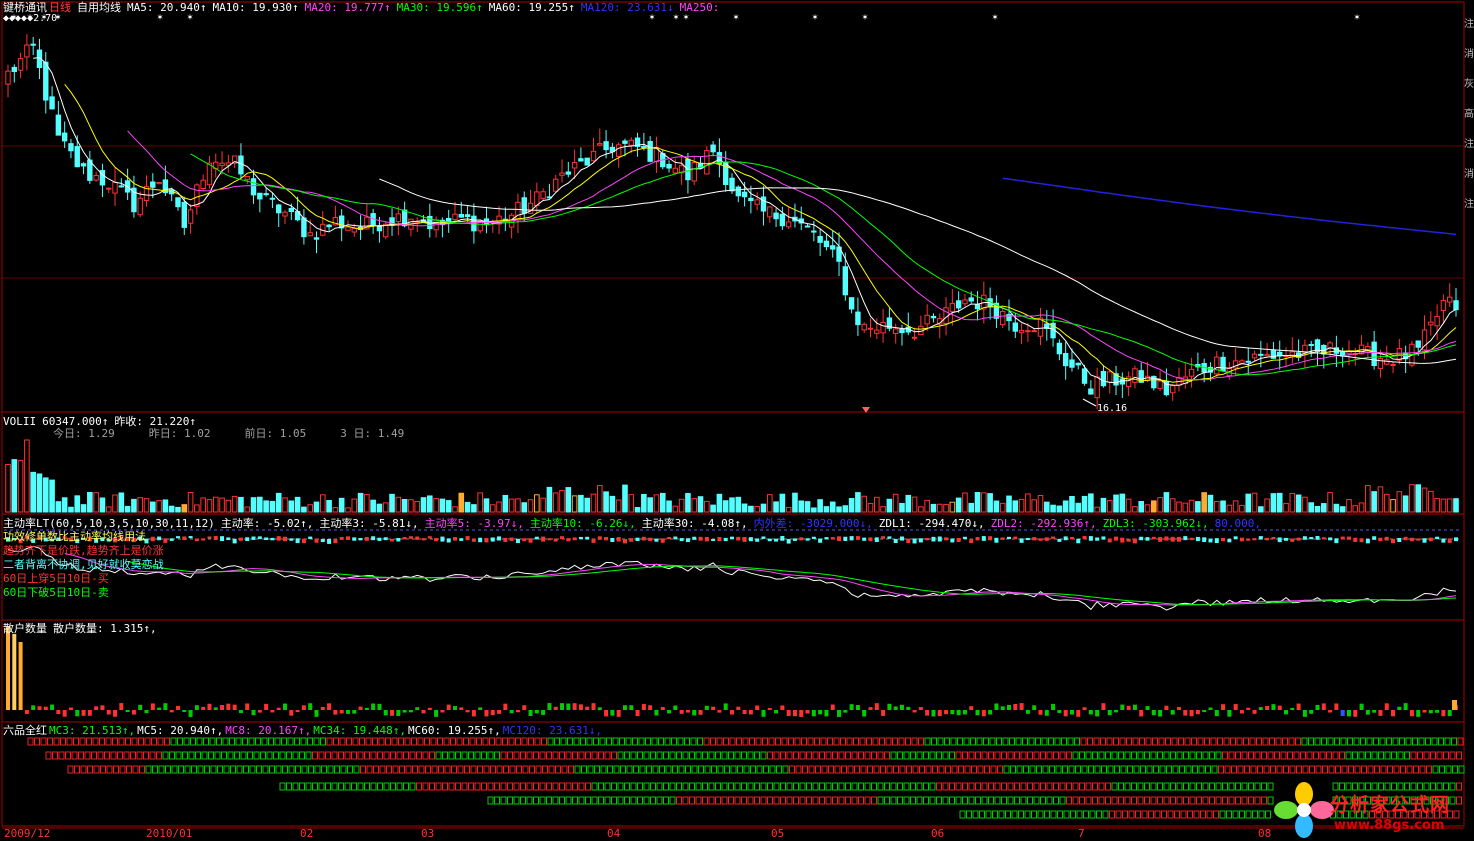 The width and height of the screenshot is (1474, 841). What do you see at coordinates (1389, 825) in the screenshot?
I see `logo-url: www.88gs.com` at bounding box center [1389, 825].